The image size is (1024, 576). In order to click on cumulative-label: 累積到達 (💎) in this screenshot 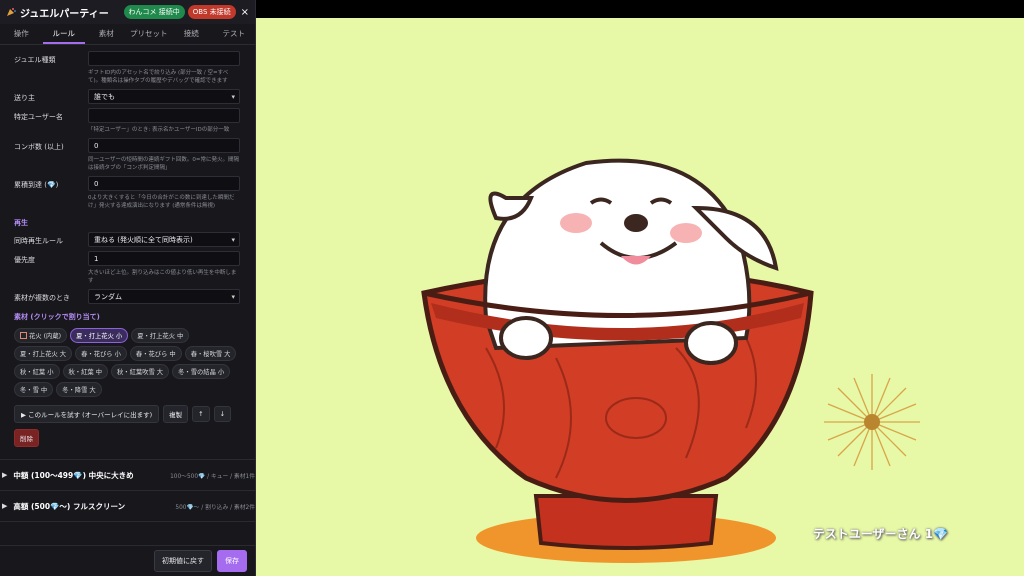, I will do `click(36, 185)`.